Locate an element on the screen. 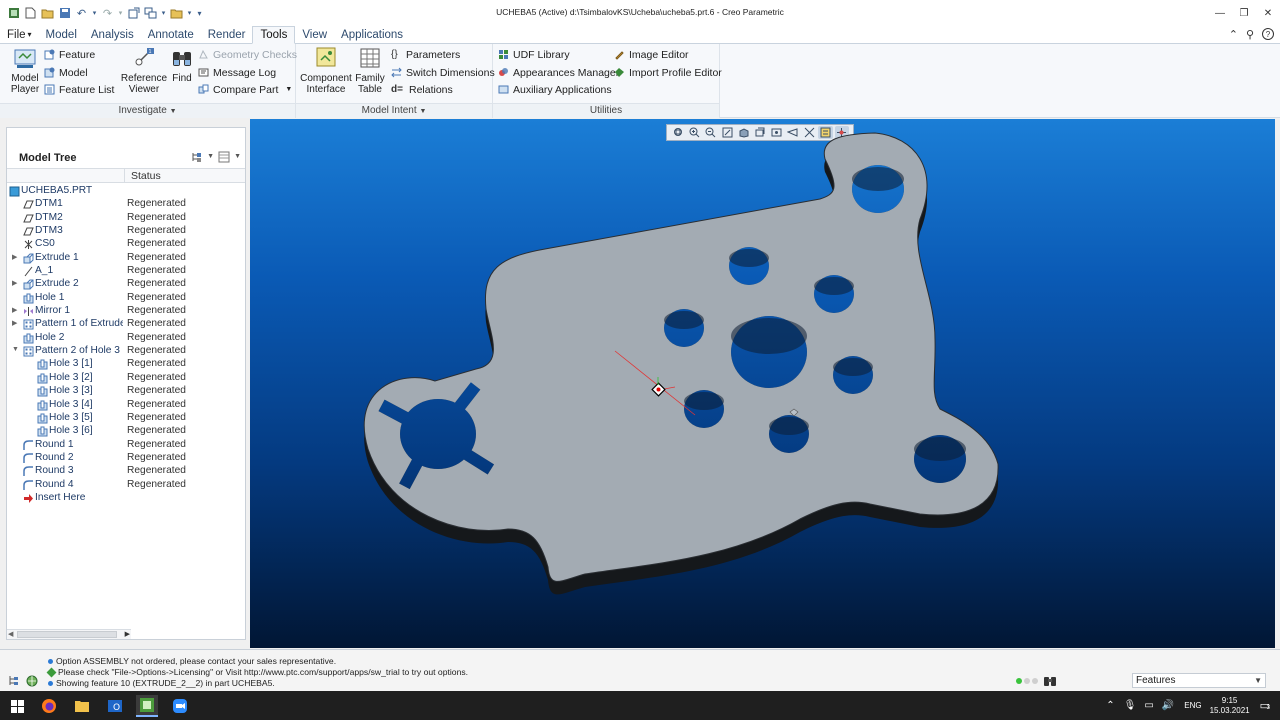 Image resolution: width=1280 pixels, height=720 pixels. tree-row: ▶ Extrude 1 Regenerated is located at coordinates (126, 258).